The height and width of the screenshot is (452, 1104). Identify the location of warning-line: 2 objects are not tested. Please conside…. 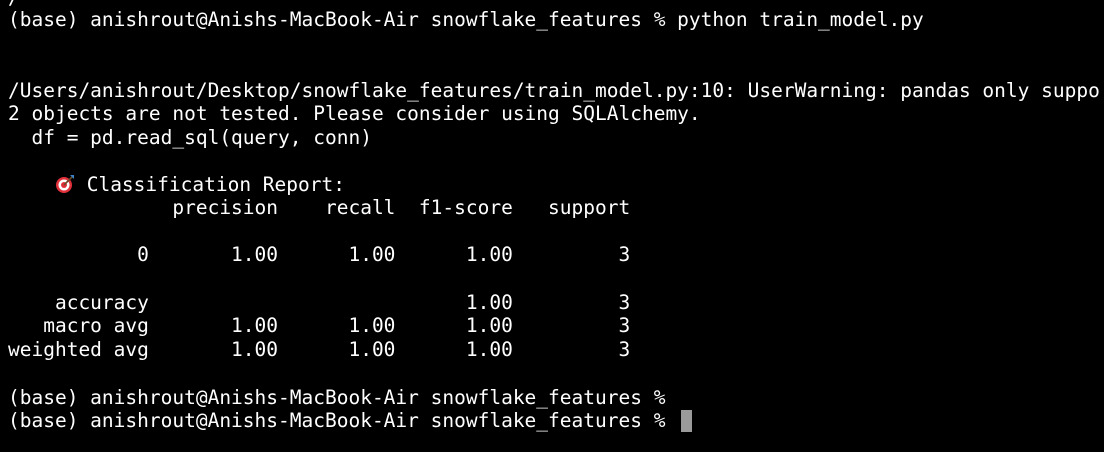
(354, 113).